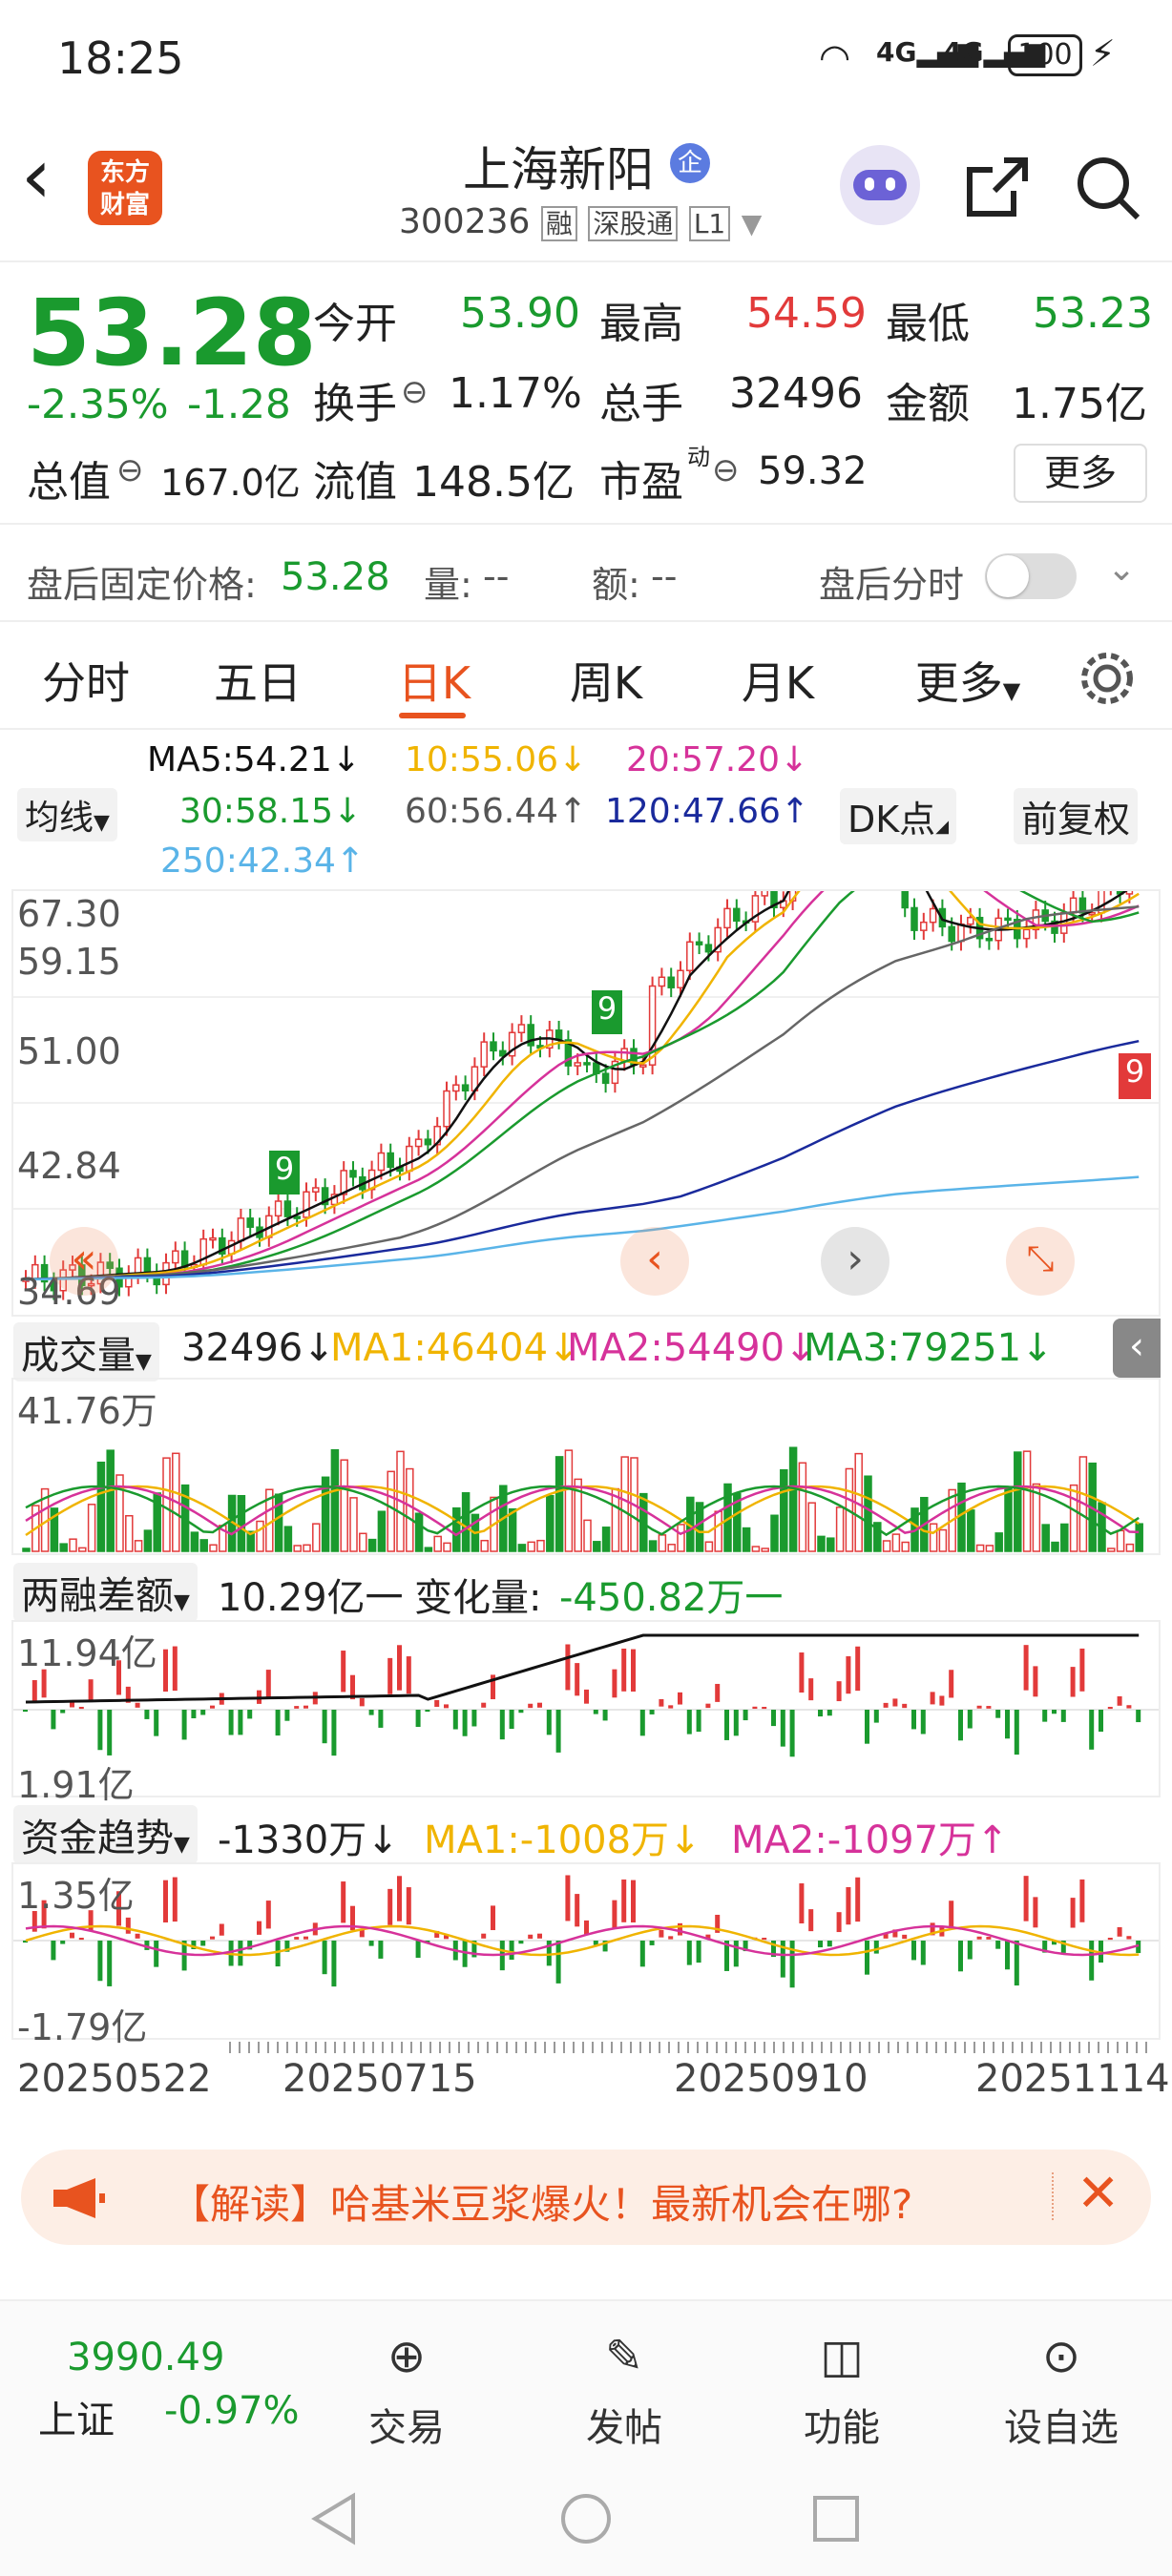 The height and width of the screenshot is (2576, 1172). Describe the element at coordinates (899, 816) in the screenshot. I see `dk-point-button: DK点◢` at that location.